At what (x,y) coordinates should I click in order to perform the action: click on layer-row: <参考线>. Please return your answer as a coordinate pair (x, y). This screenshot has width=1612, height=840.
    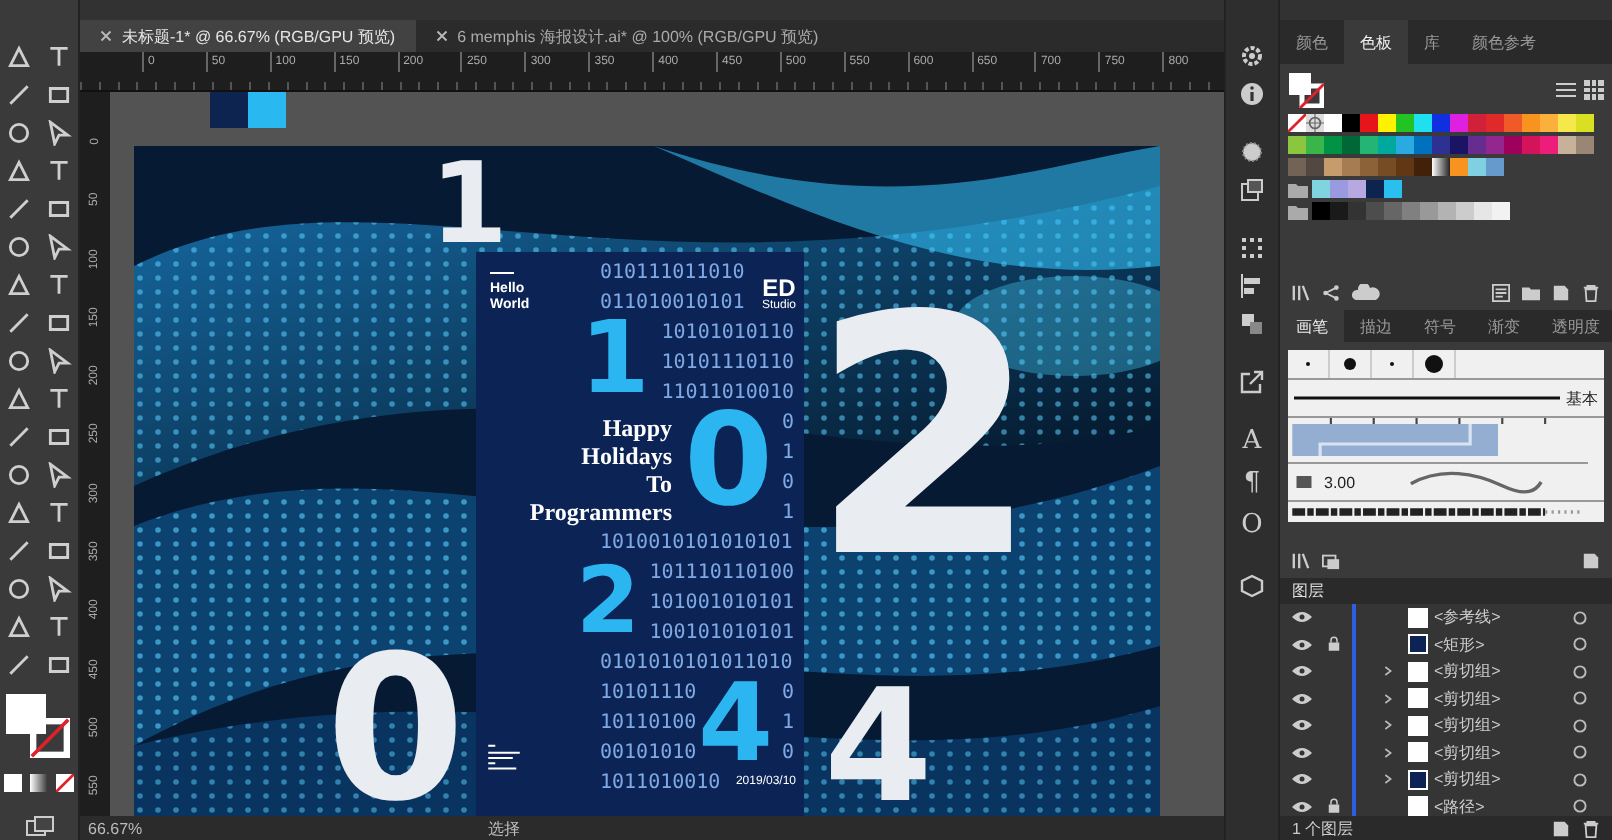
    Looking at the image, I should click on (1446, 617).